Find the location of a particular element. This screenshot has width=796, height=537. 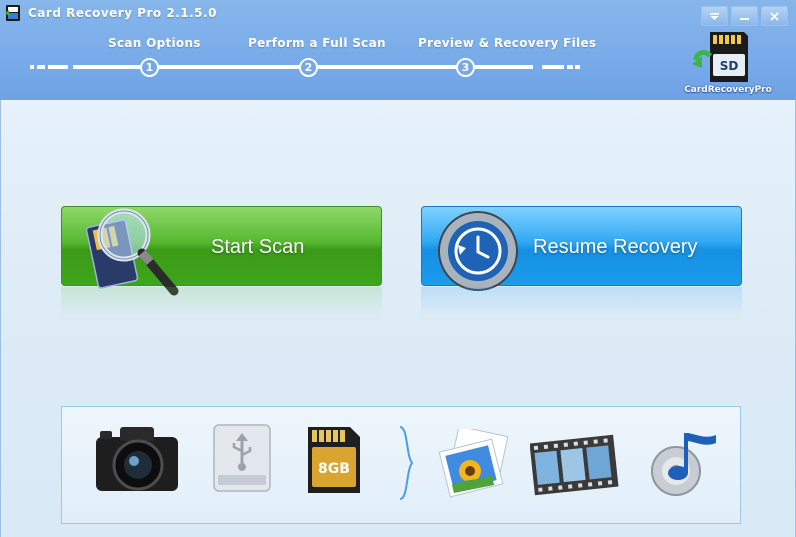

brace-icon is located at coordinates (406, 463).